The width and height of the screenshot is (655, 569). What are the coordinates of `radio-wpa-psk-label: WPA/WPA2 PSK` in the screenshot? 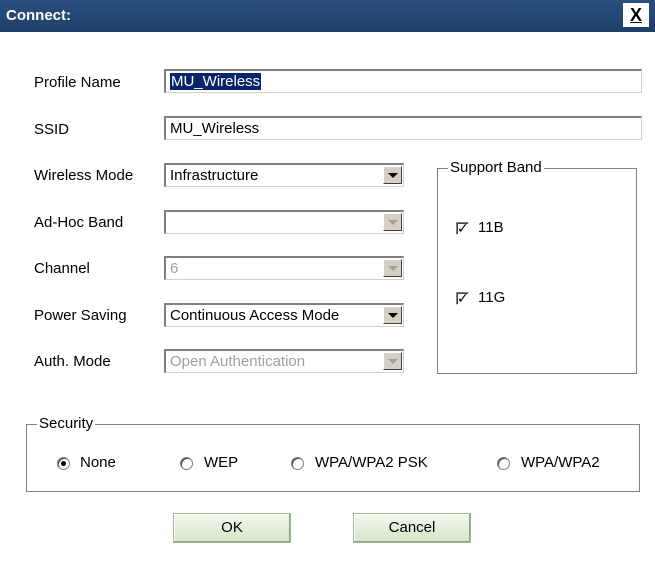 It's located at (371, 462).